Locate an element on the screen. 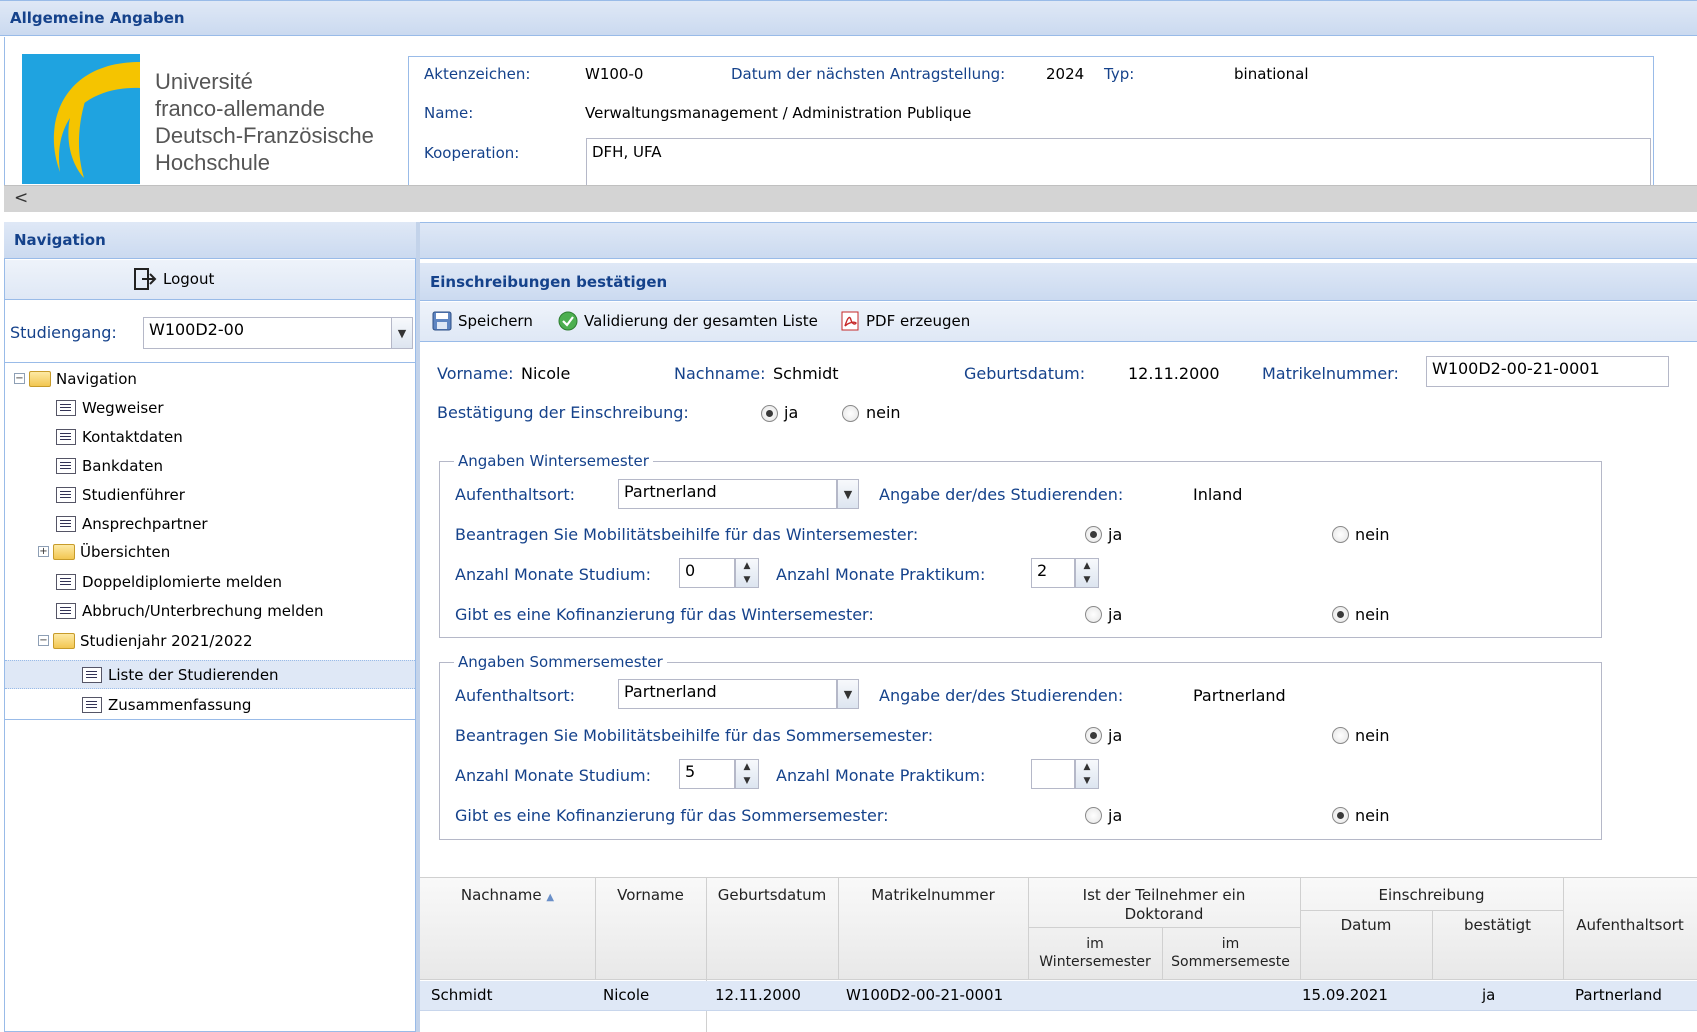 The width and height of the screenshot is (1697, 1032). summer-mobilitaet-ja-label: ja is located at coordinates (1115, 735).